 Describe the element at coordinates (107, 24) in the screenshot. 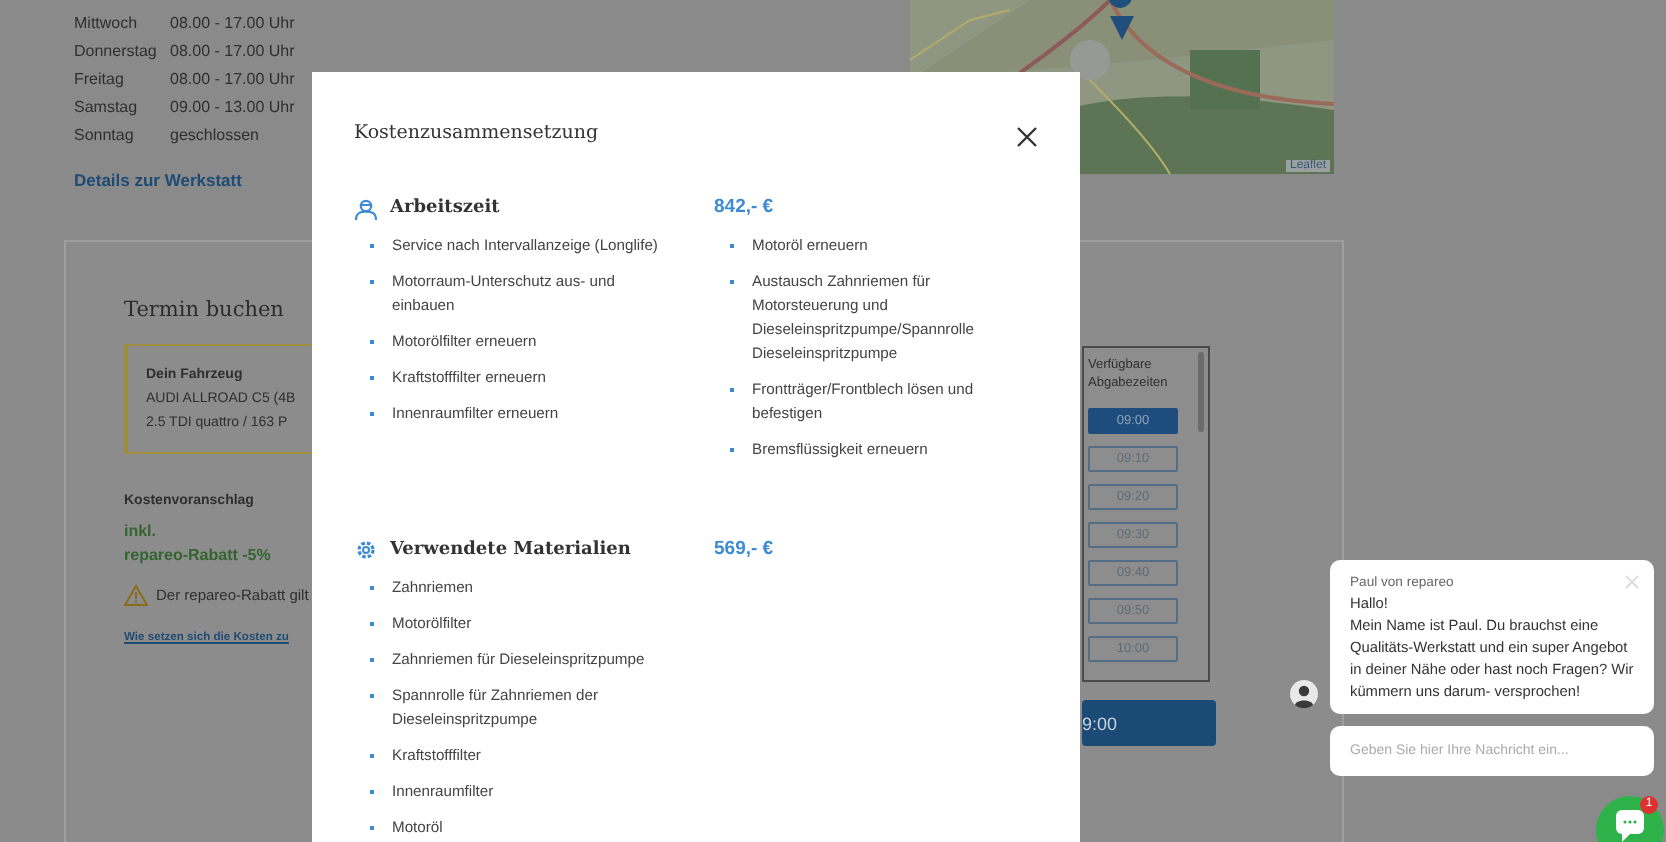

I see `weekday: Mittwoch` at that location.